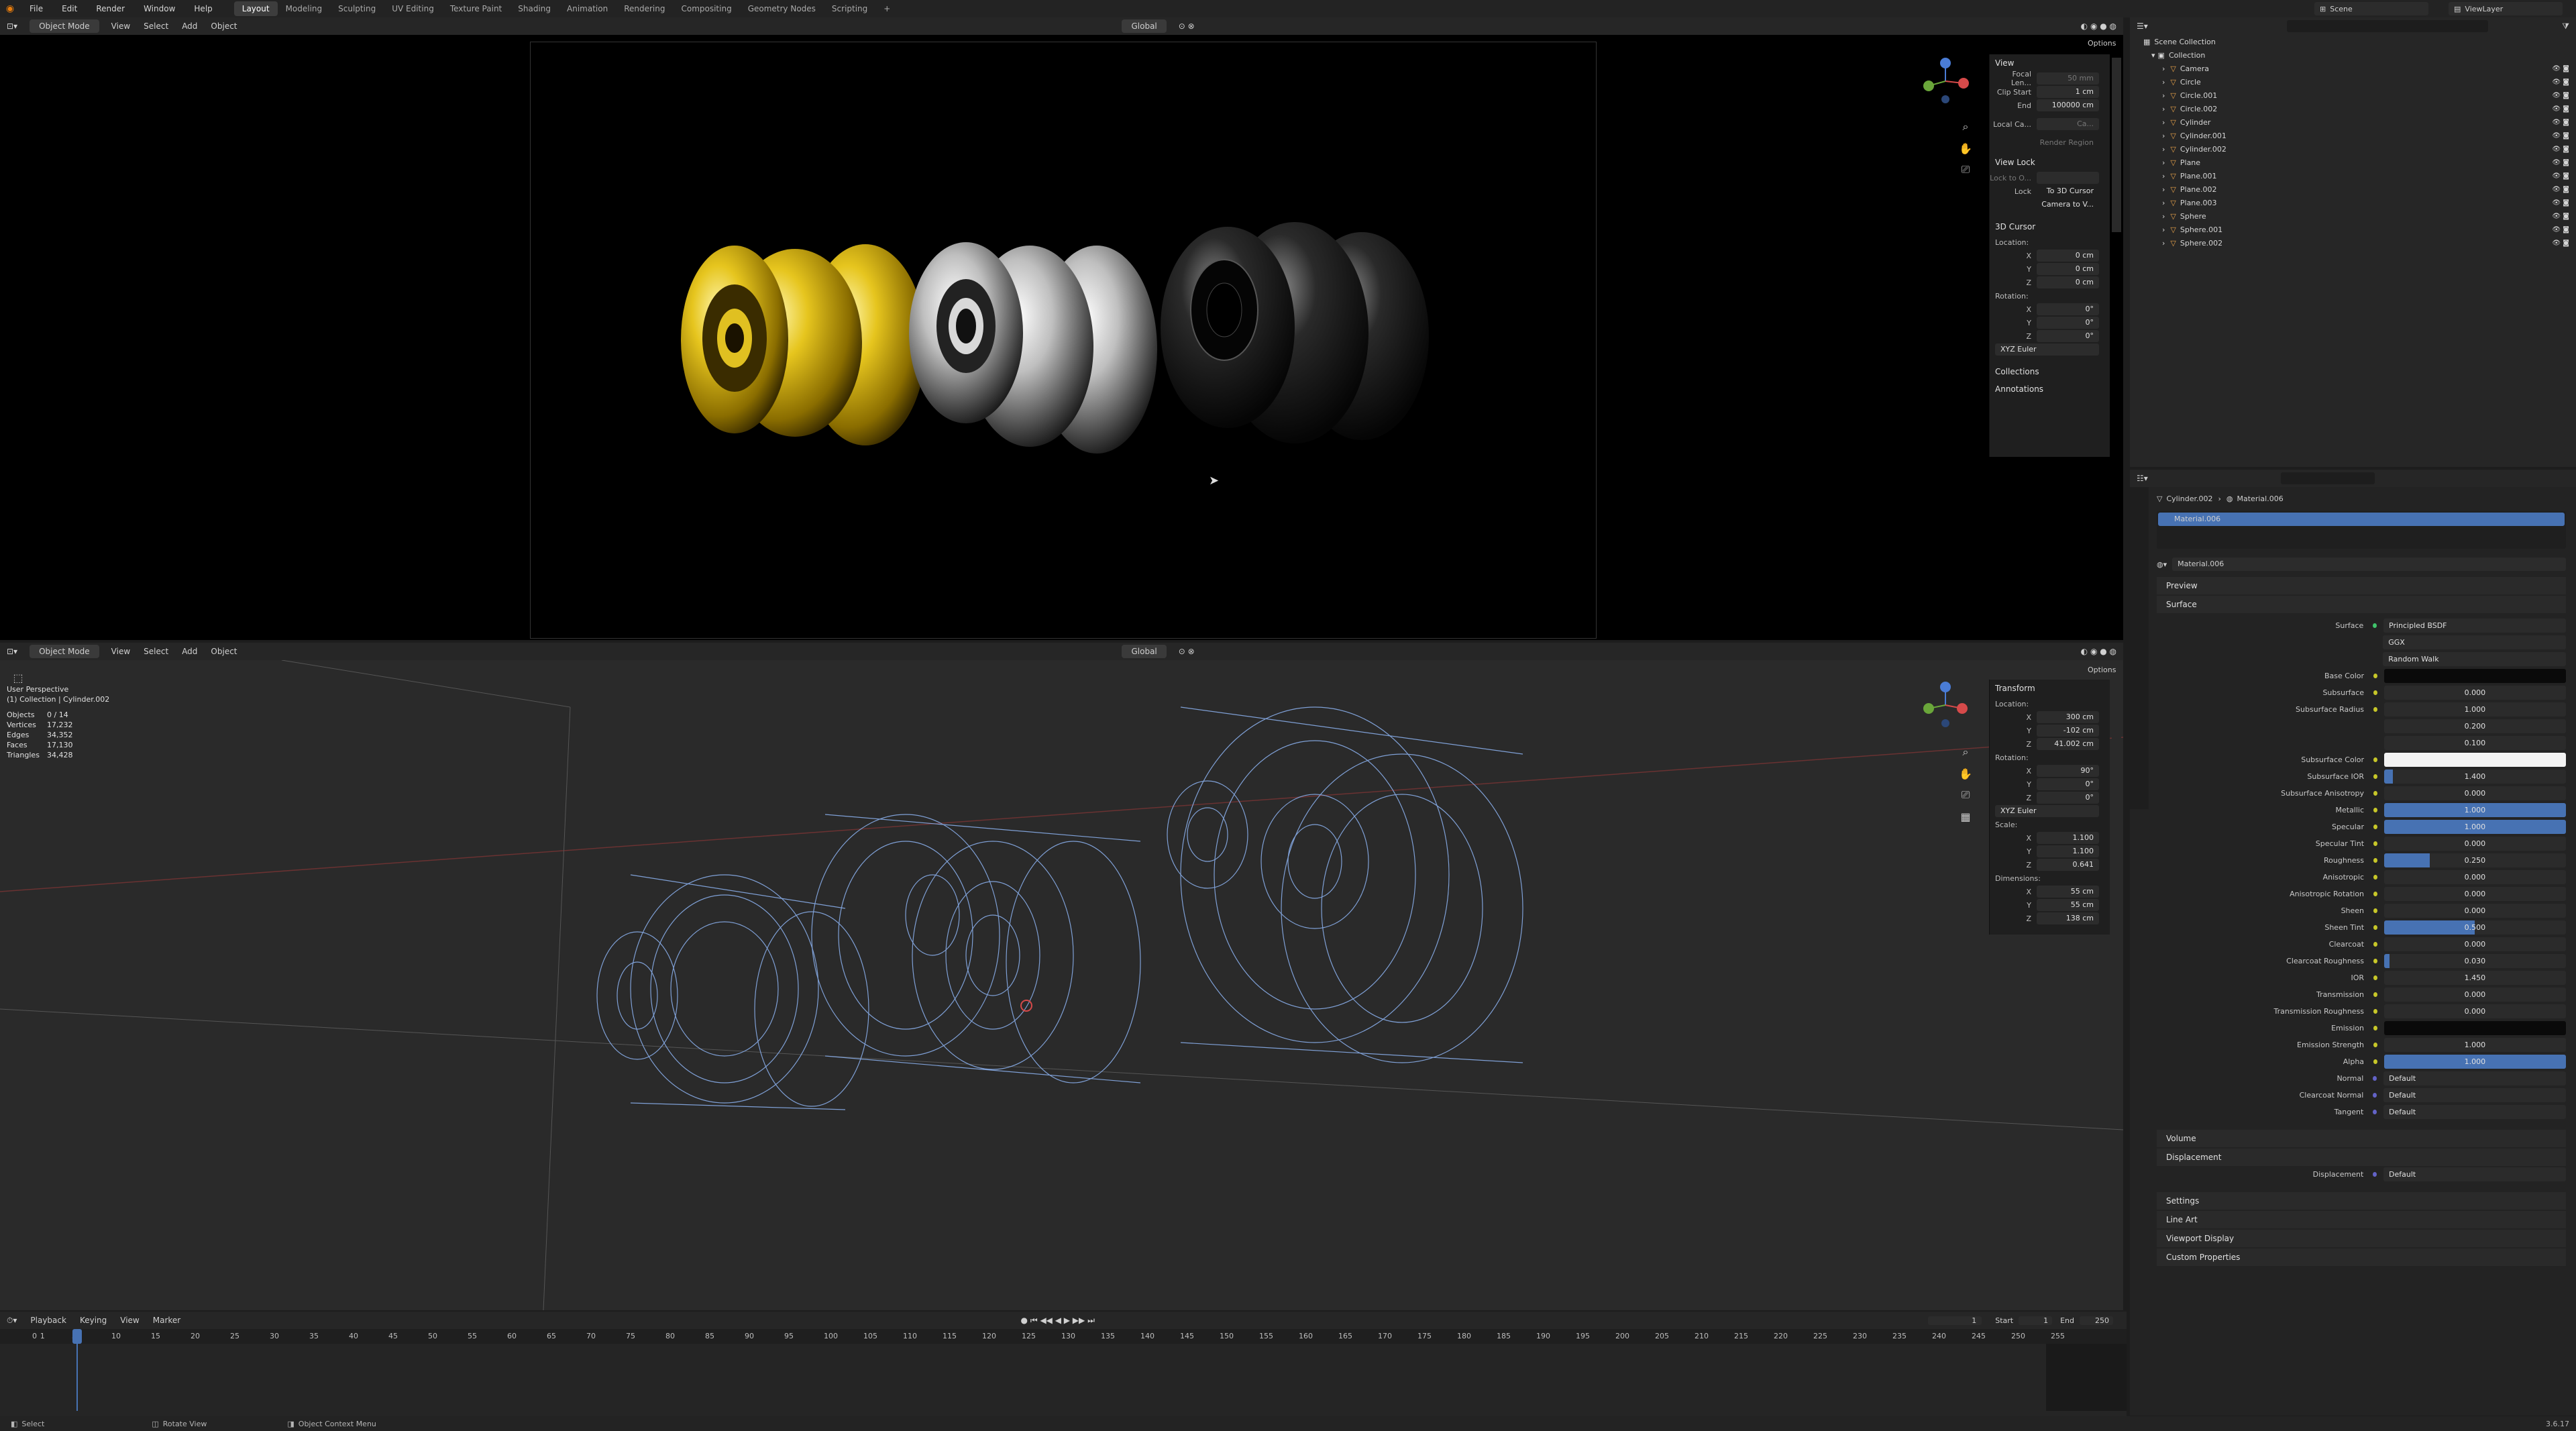  I want to click on properties-search-input, so click(2328, 478).